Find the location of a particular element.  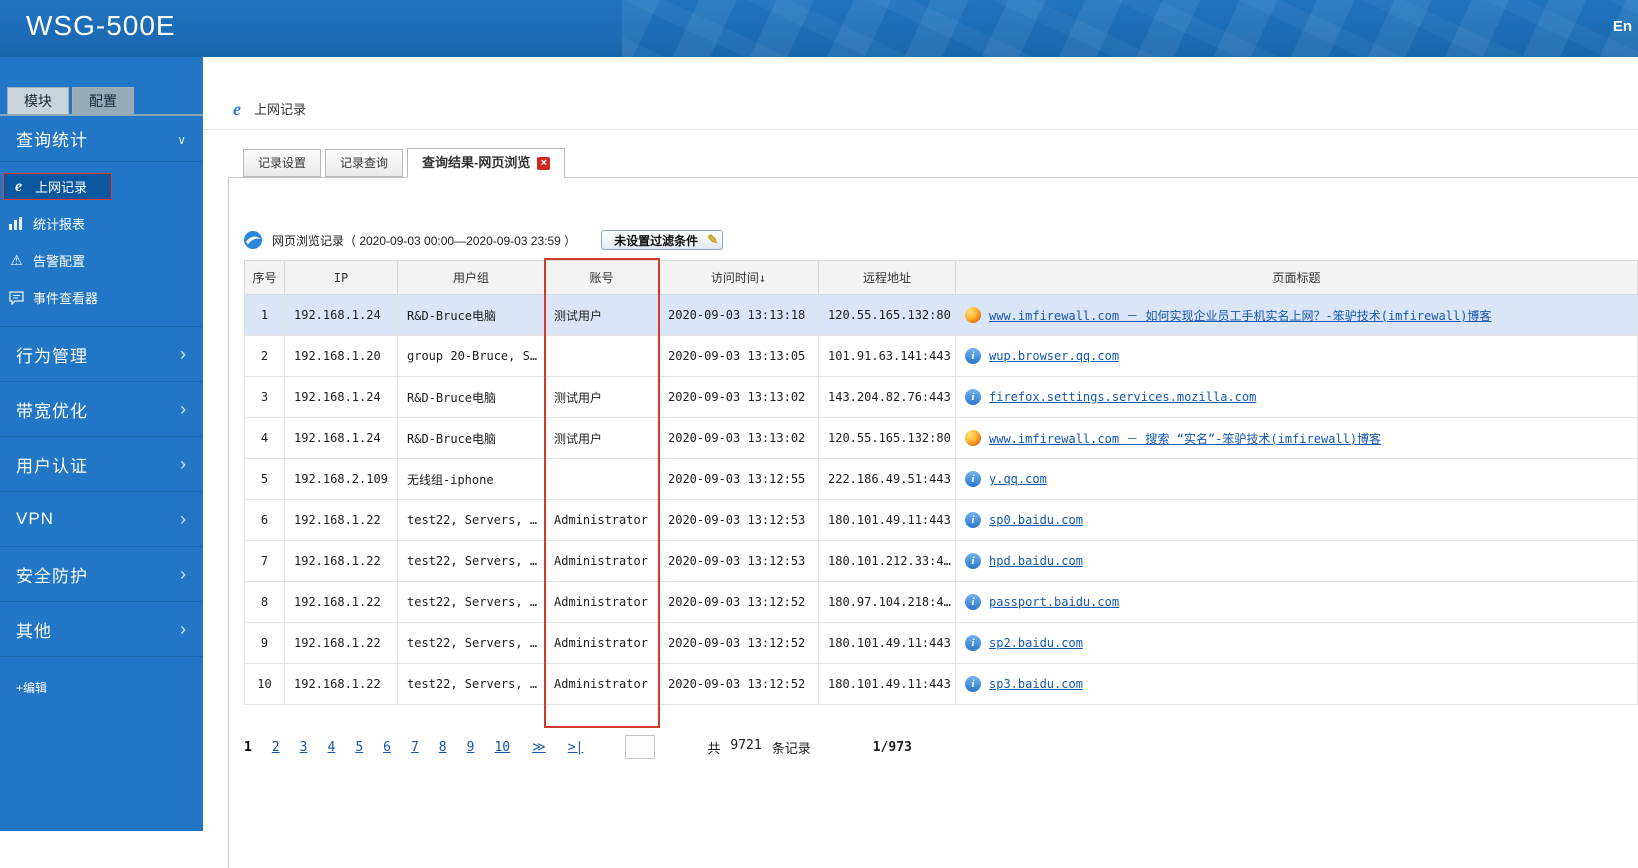

cell-no: 5 is located at coordinates (264, 479).